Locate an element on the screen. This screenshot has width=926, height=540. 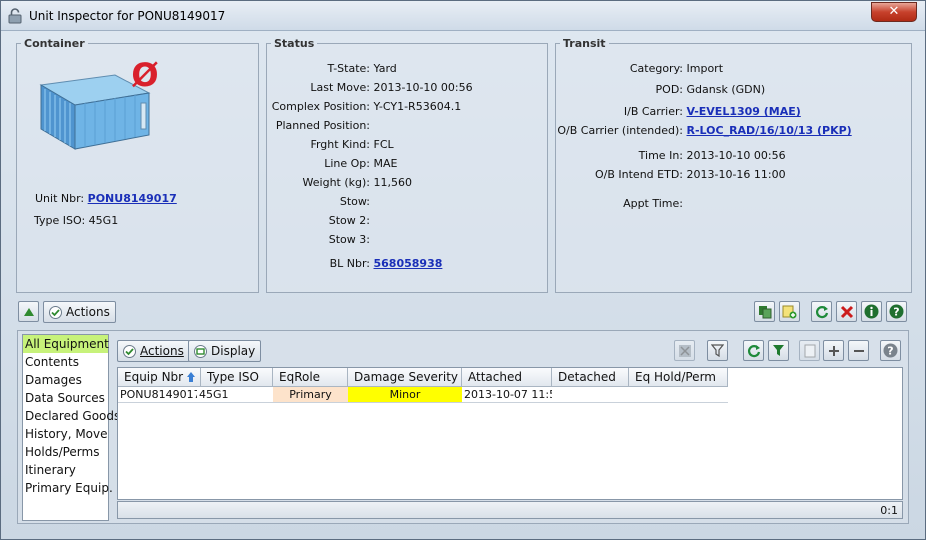
status-field-row: Stow: is located at coordinates (354, 201).